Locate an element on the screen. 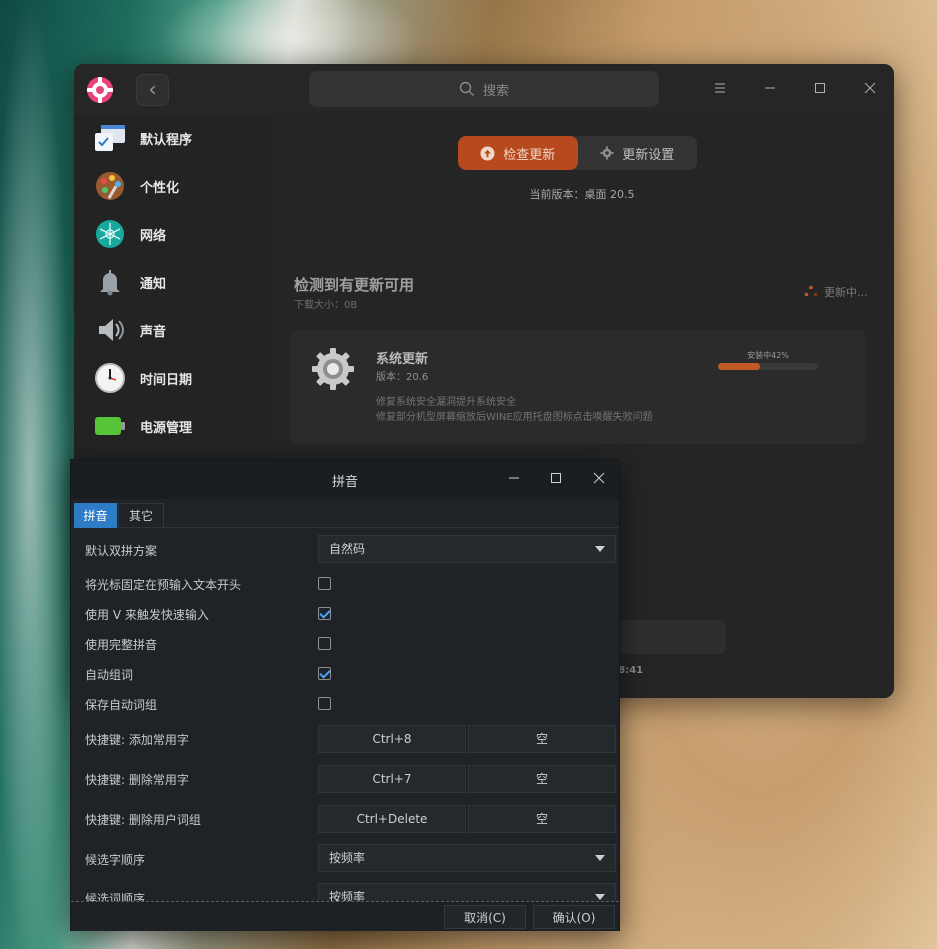 This screenshot has width=937, height=949. dialog-tabs: 拼音 其它 is located at coordinates (345, 514).